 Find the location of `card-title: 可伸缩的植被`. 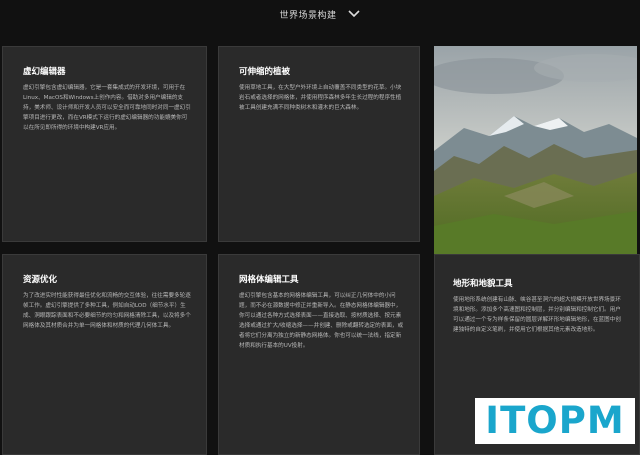

card-title: 可伸缩的植被 is located at coordinates (265, 72).